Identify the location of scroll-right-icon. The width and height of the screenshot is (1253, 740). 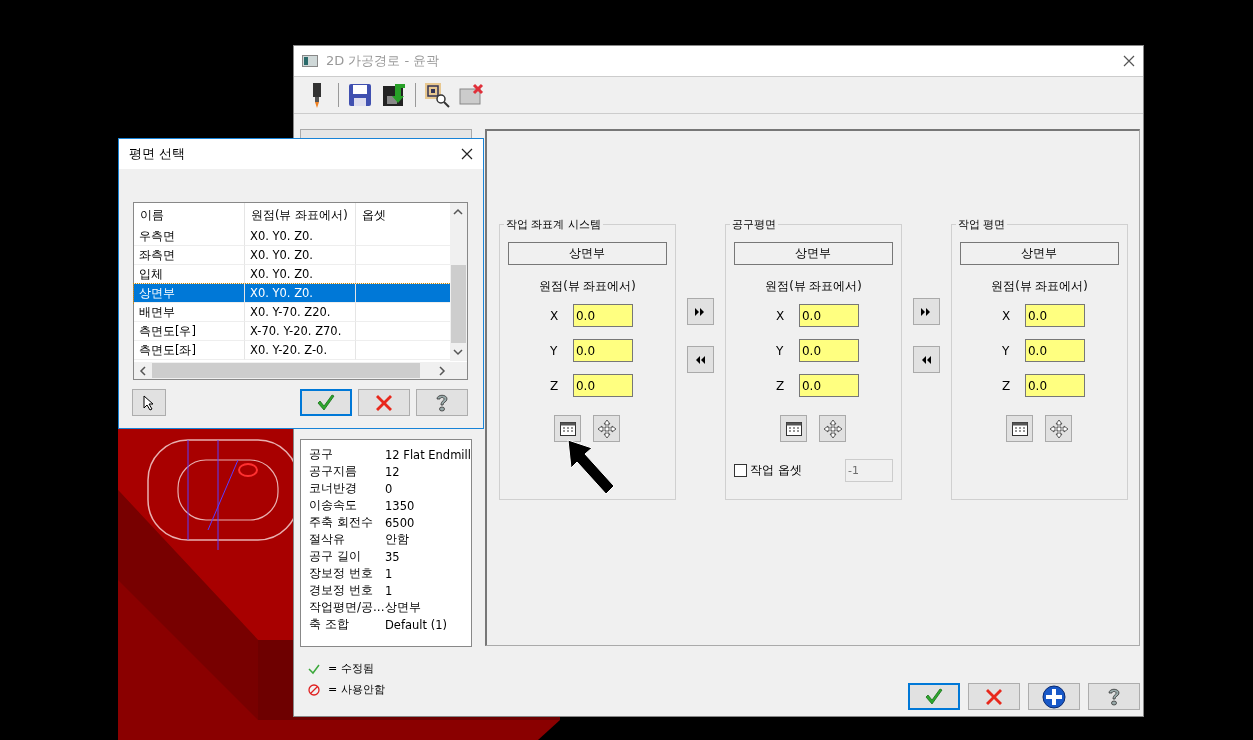
(442, 371).